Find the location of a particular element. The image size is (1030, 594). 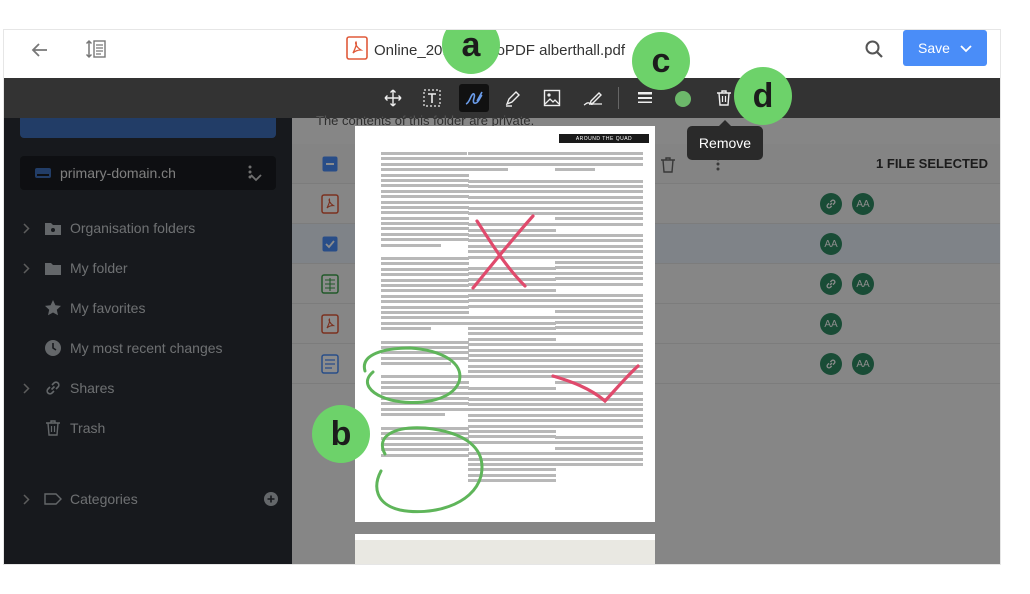

signature-icon is located at coordinates (593, 98).